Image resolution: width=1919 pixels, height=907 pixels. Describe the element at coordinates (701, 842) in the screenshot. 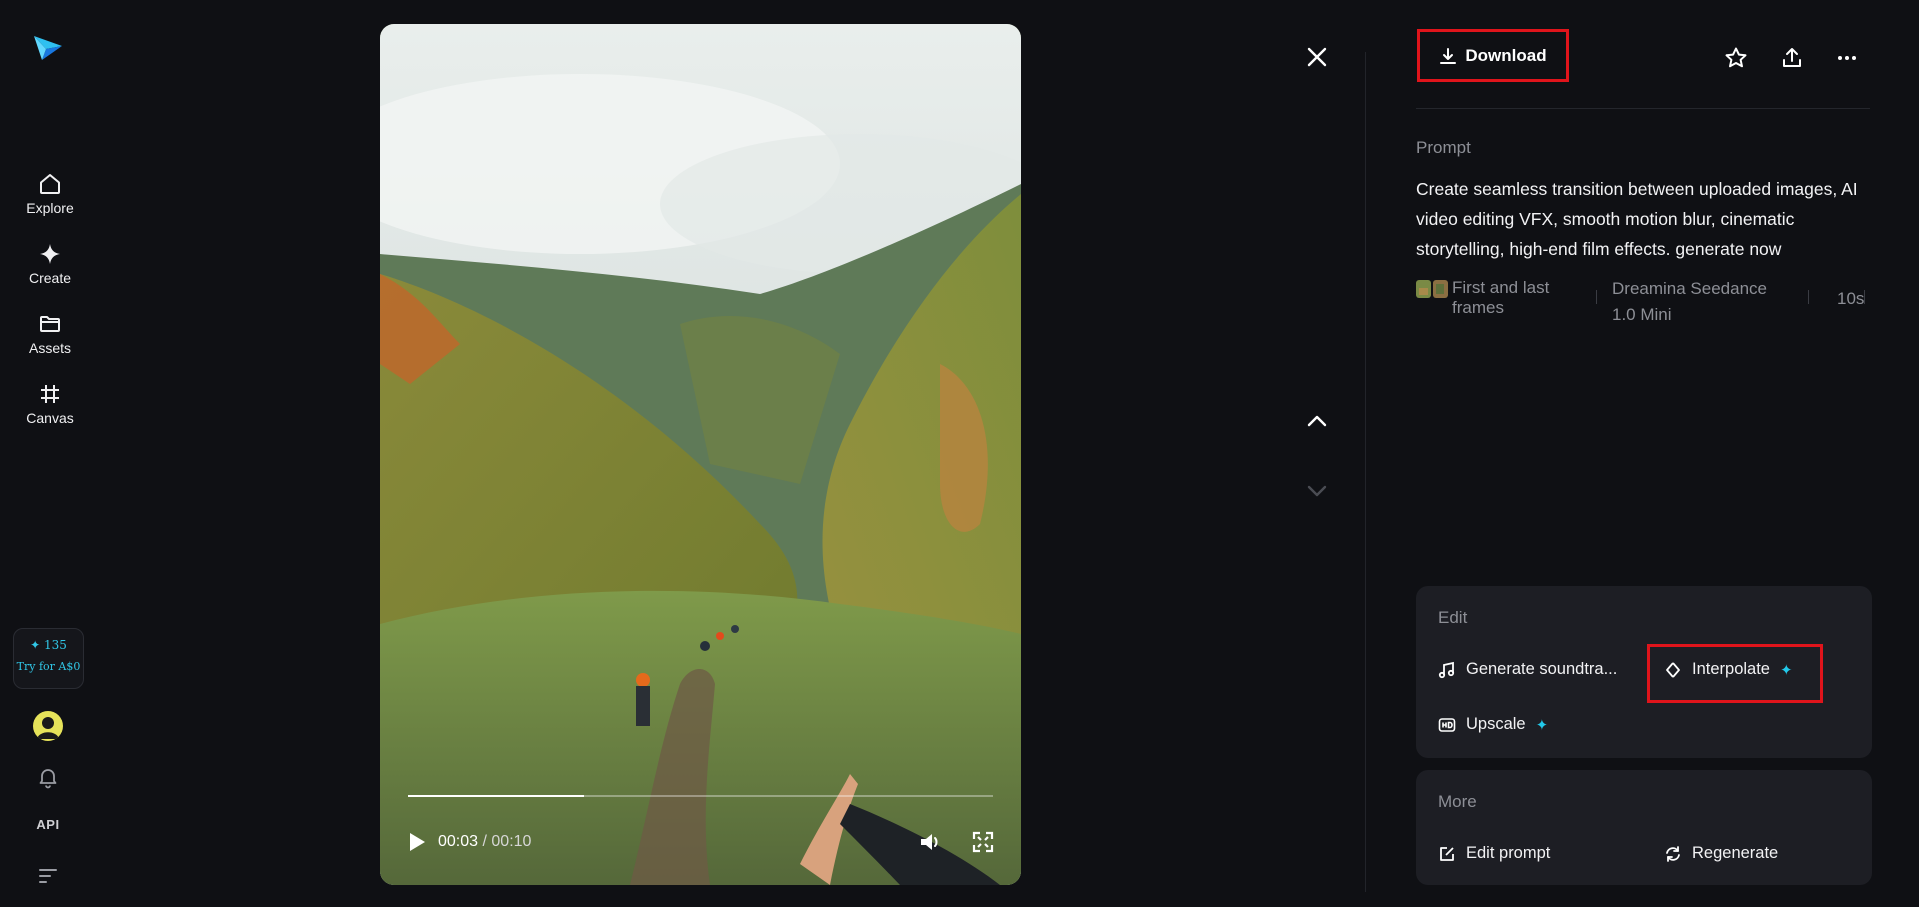

I see `player-controls: 00:03 / 00:10` at that location.